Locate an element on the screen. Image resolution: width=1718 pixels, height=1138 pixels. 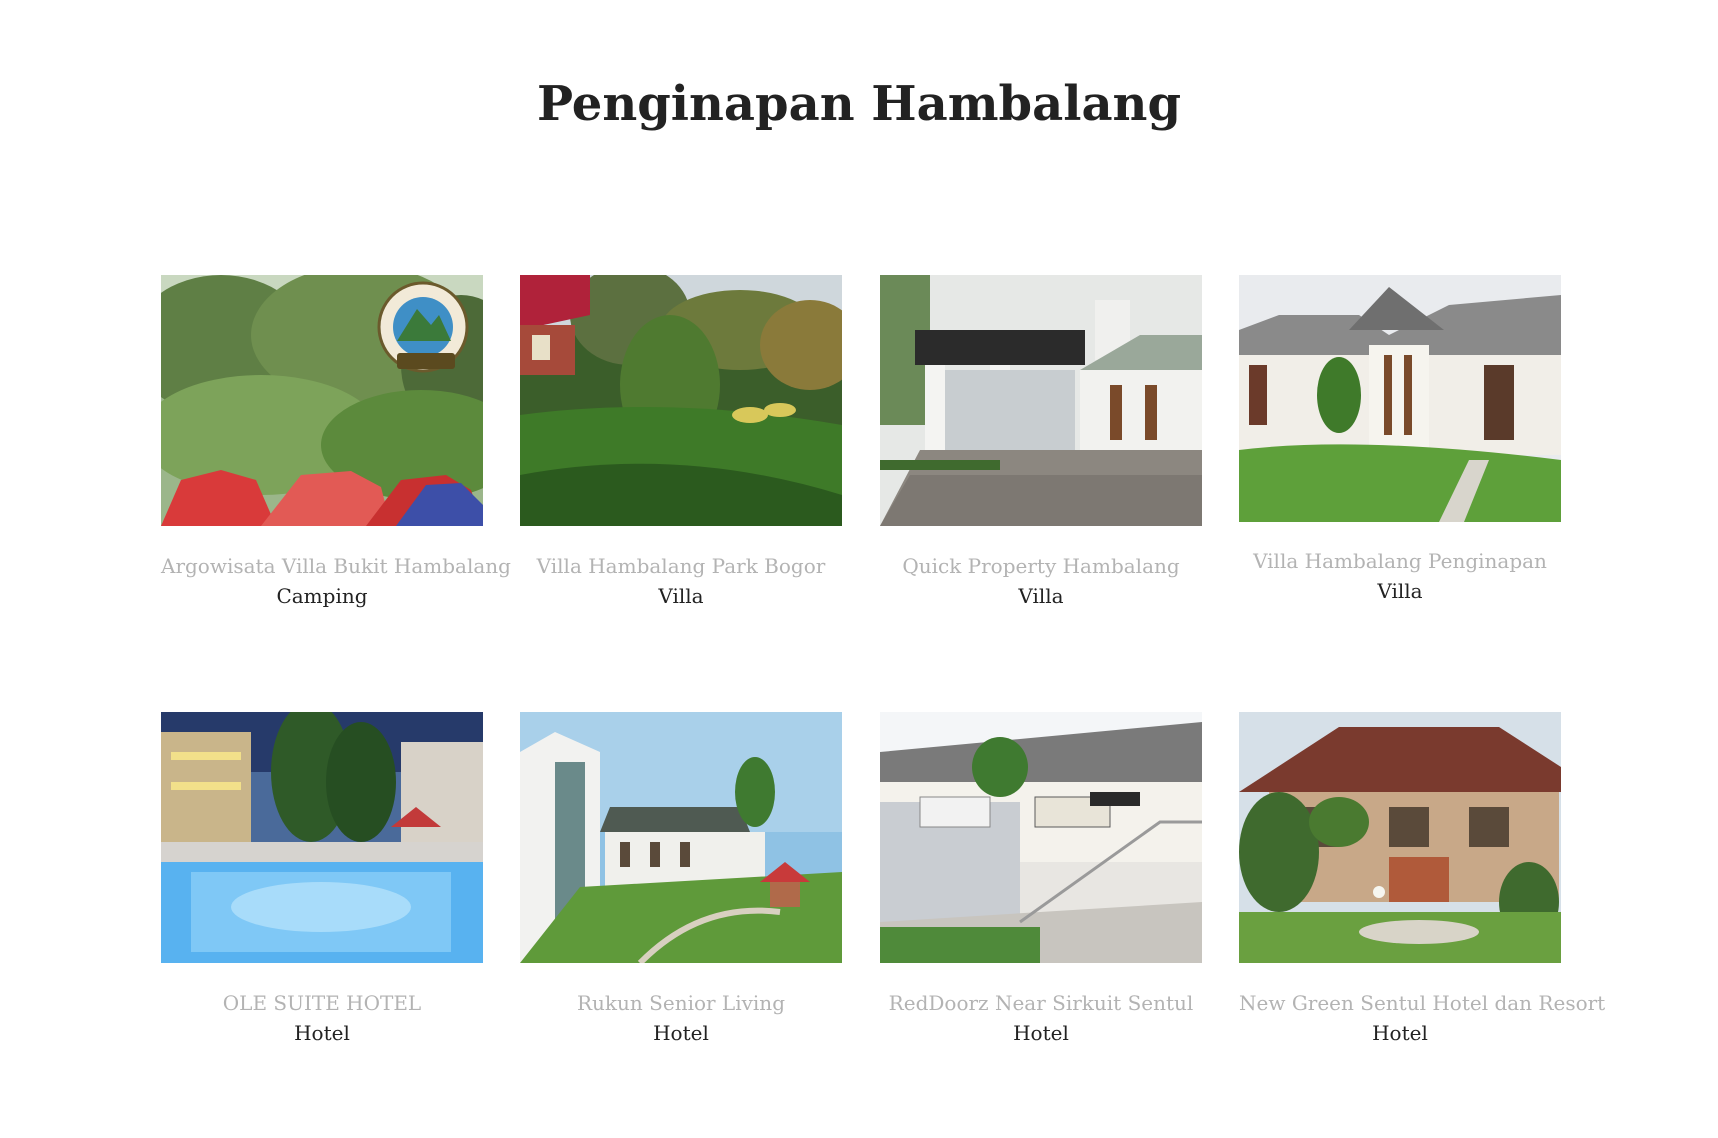
listing-name: RedDoorz Near Sirkuit Sentul is located at coordinates (1041, 1003).